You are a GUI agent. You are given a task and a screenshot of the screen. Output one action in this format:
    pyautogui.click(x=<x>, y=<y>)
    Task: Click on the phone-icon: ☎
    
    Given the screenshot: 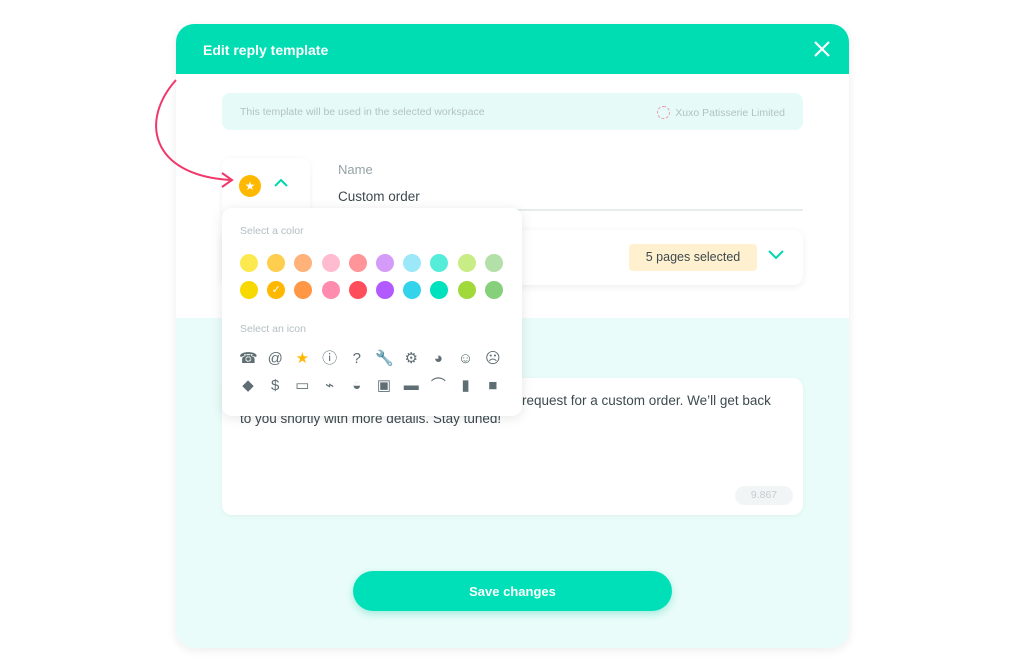 What is the action you would take?
    pyautogui.click(x=248, y=359)
    